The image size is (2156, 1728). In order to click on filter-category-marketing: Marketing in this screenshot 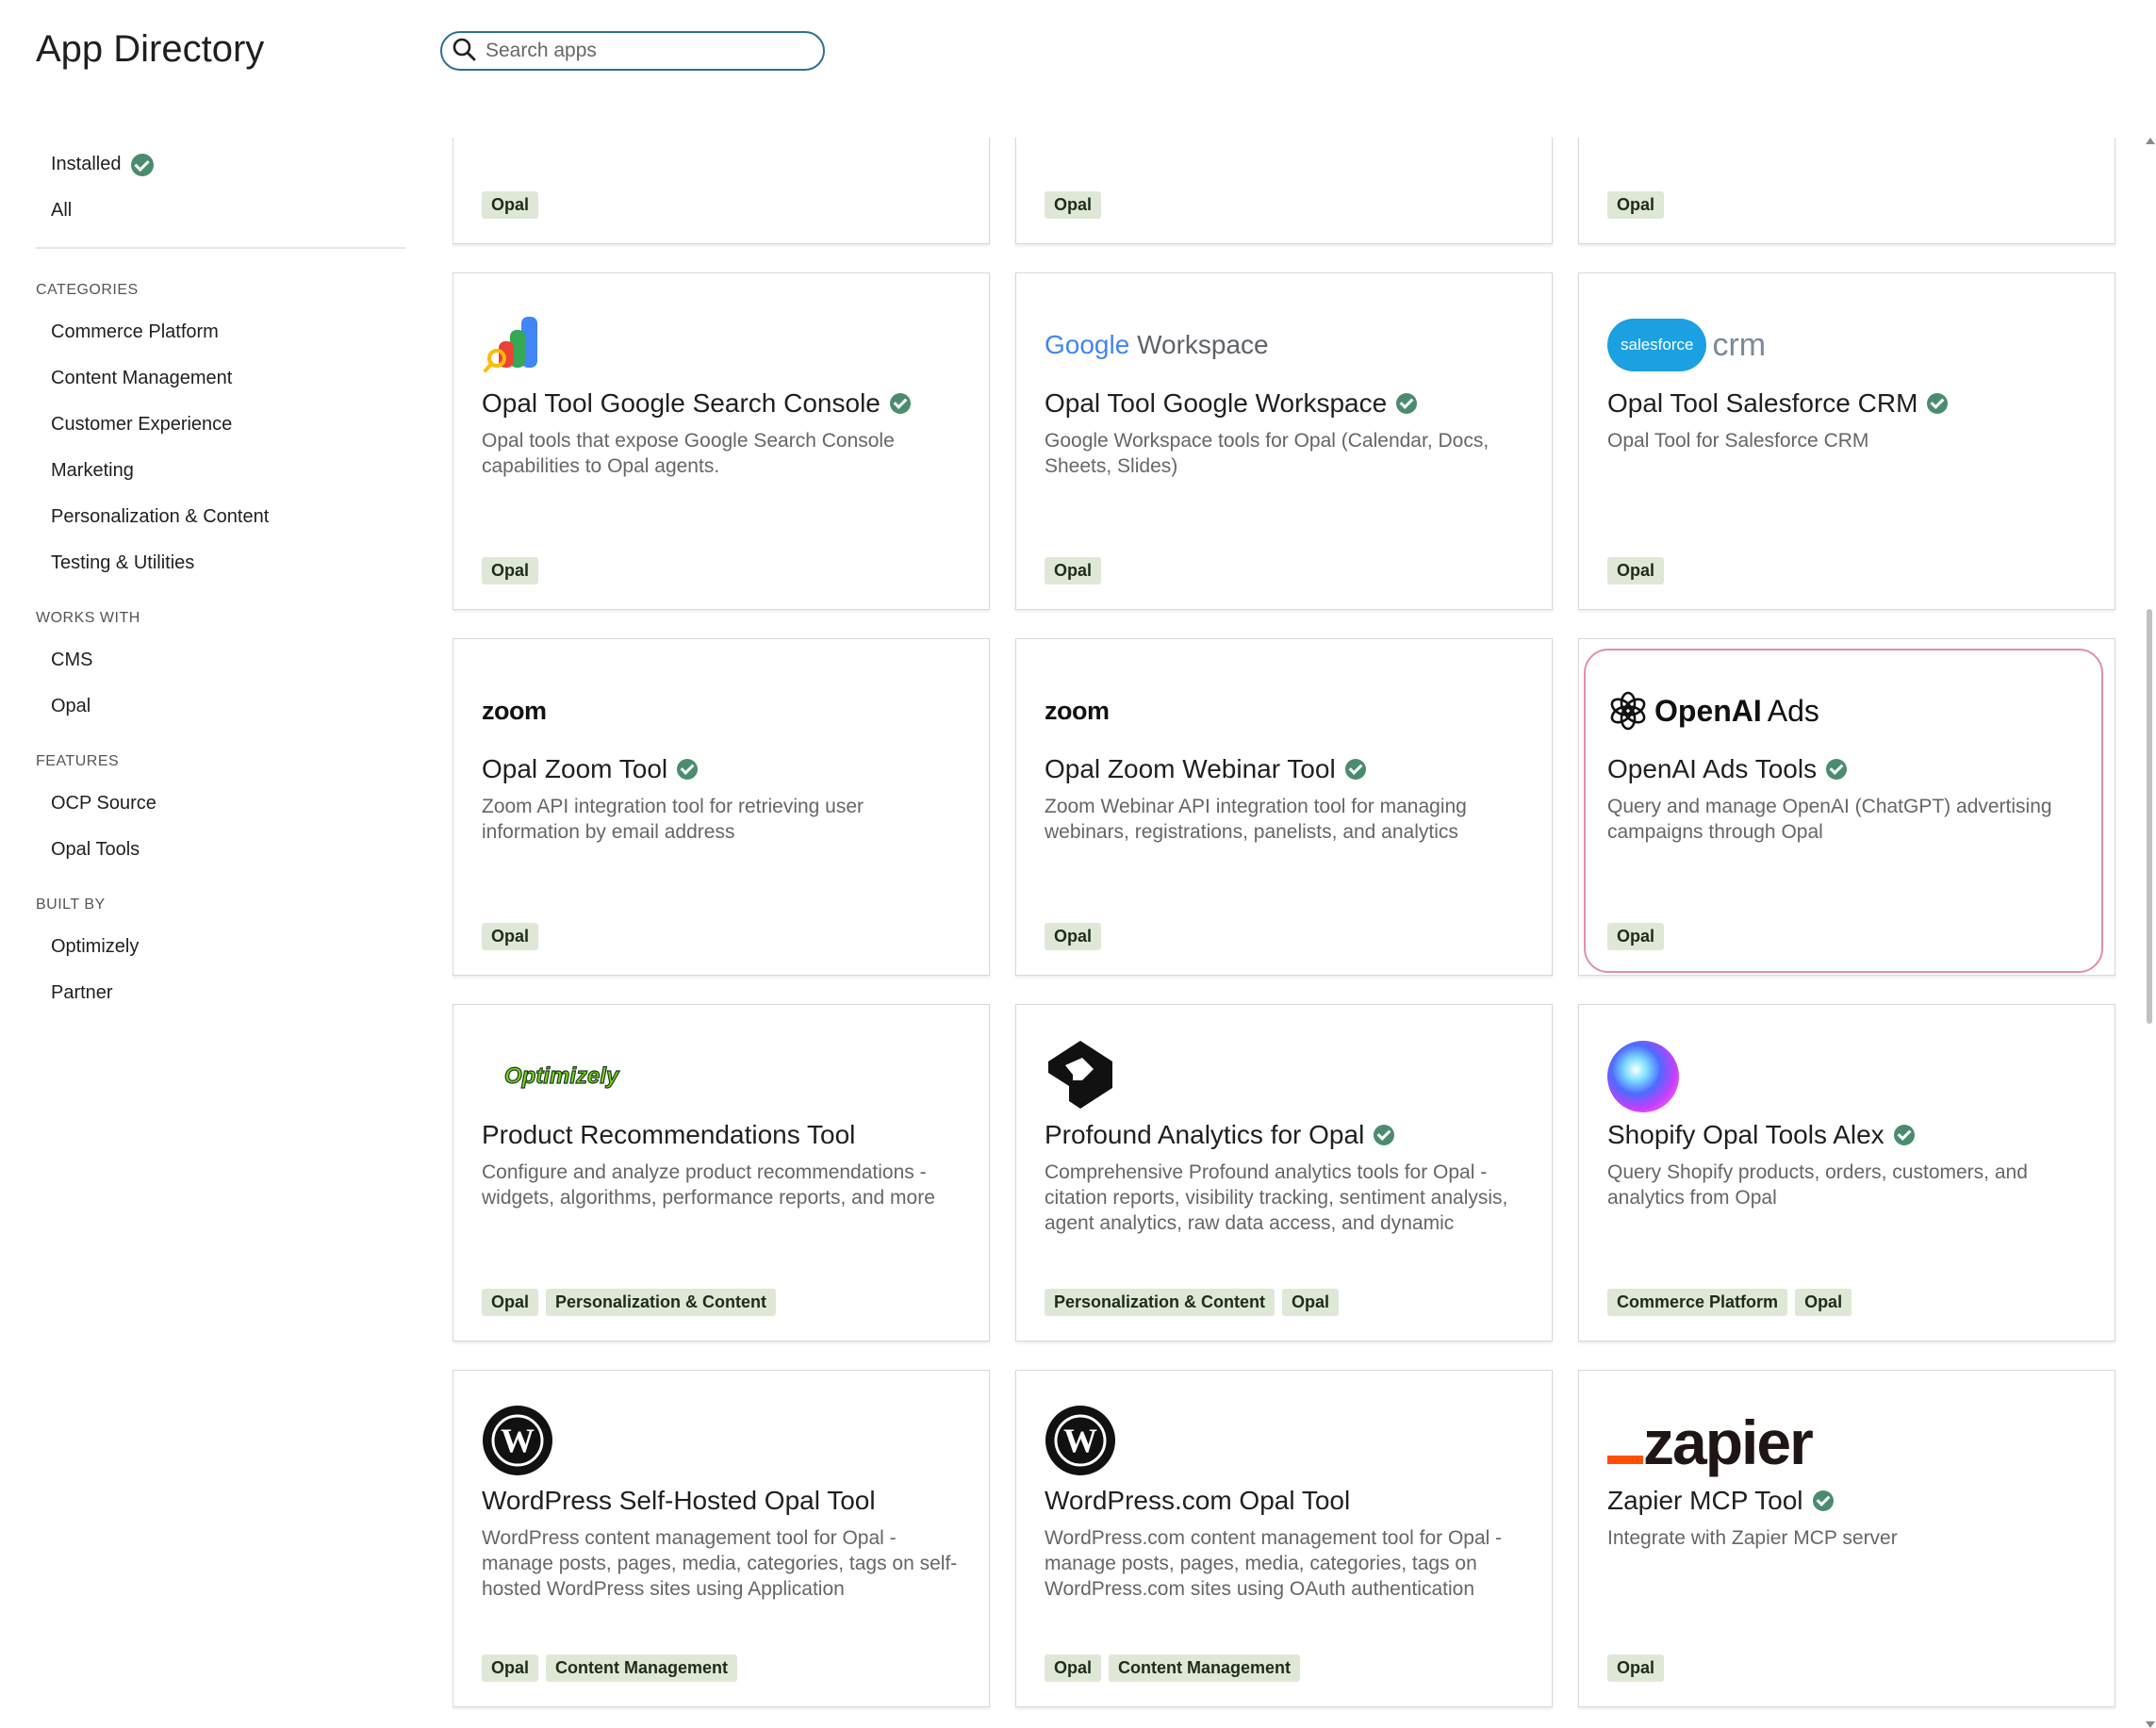, I will do `click(220, 471)`.